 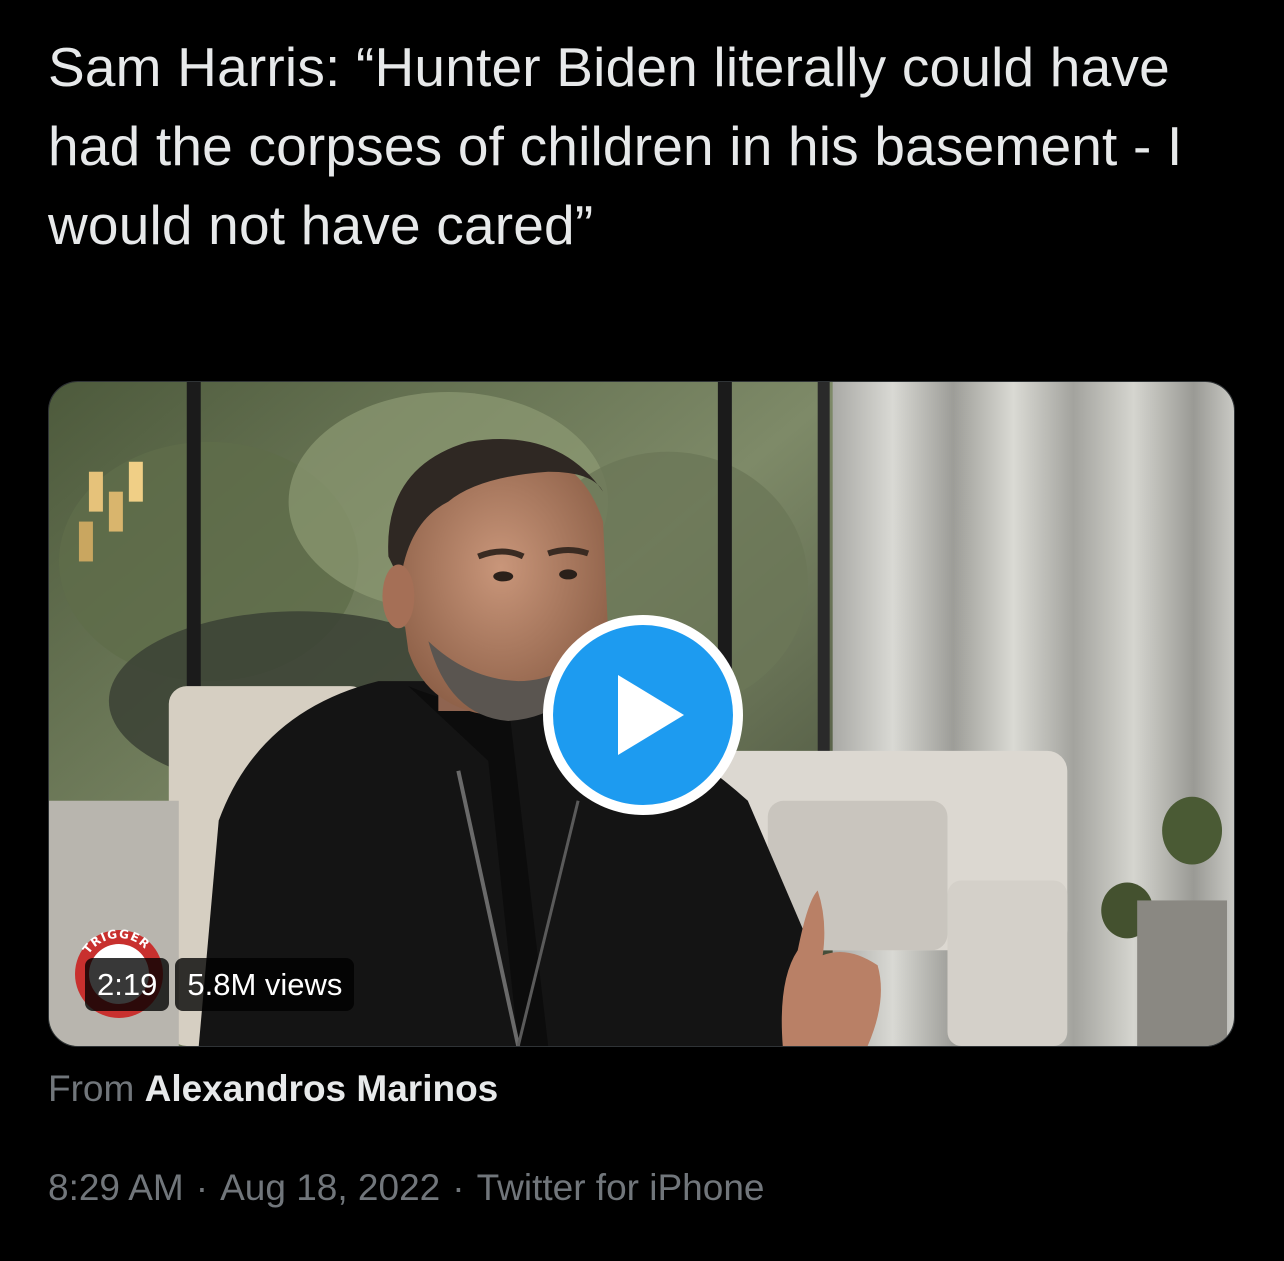 I want to click on source-author-link: Alexandros Marinos, so click(x=322, y=1088).